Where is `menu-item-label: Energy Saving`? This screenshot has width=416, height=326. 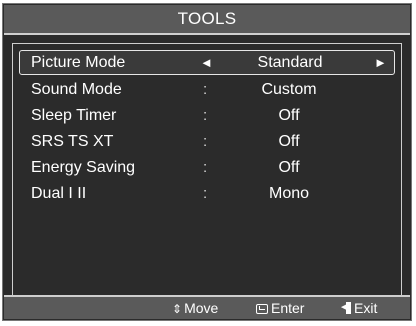
menu-item-label: Energy Saving is located at coordinates (83, 167).